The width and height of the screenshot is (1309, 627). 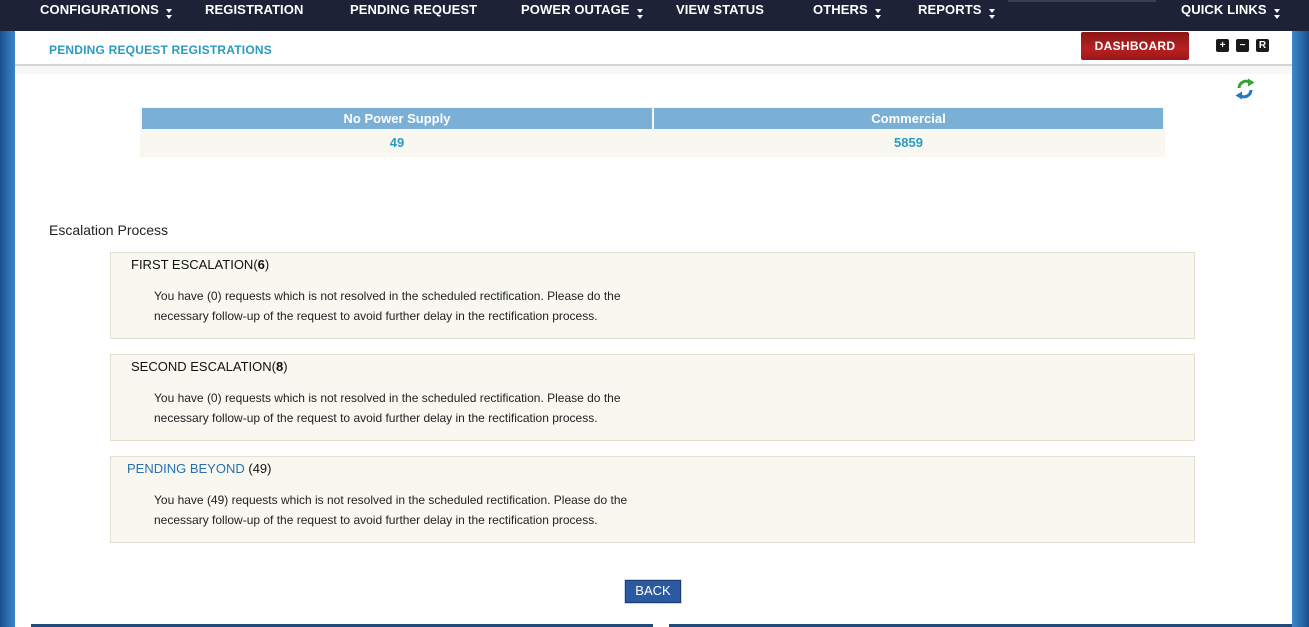 I want to click on commercial-count: 5859, so click(x=908, y=143).